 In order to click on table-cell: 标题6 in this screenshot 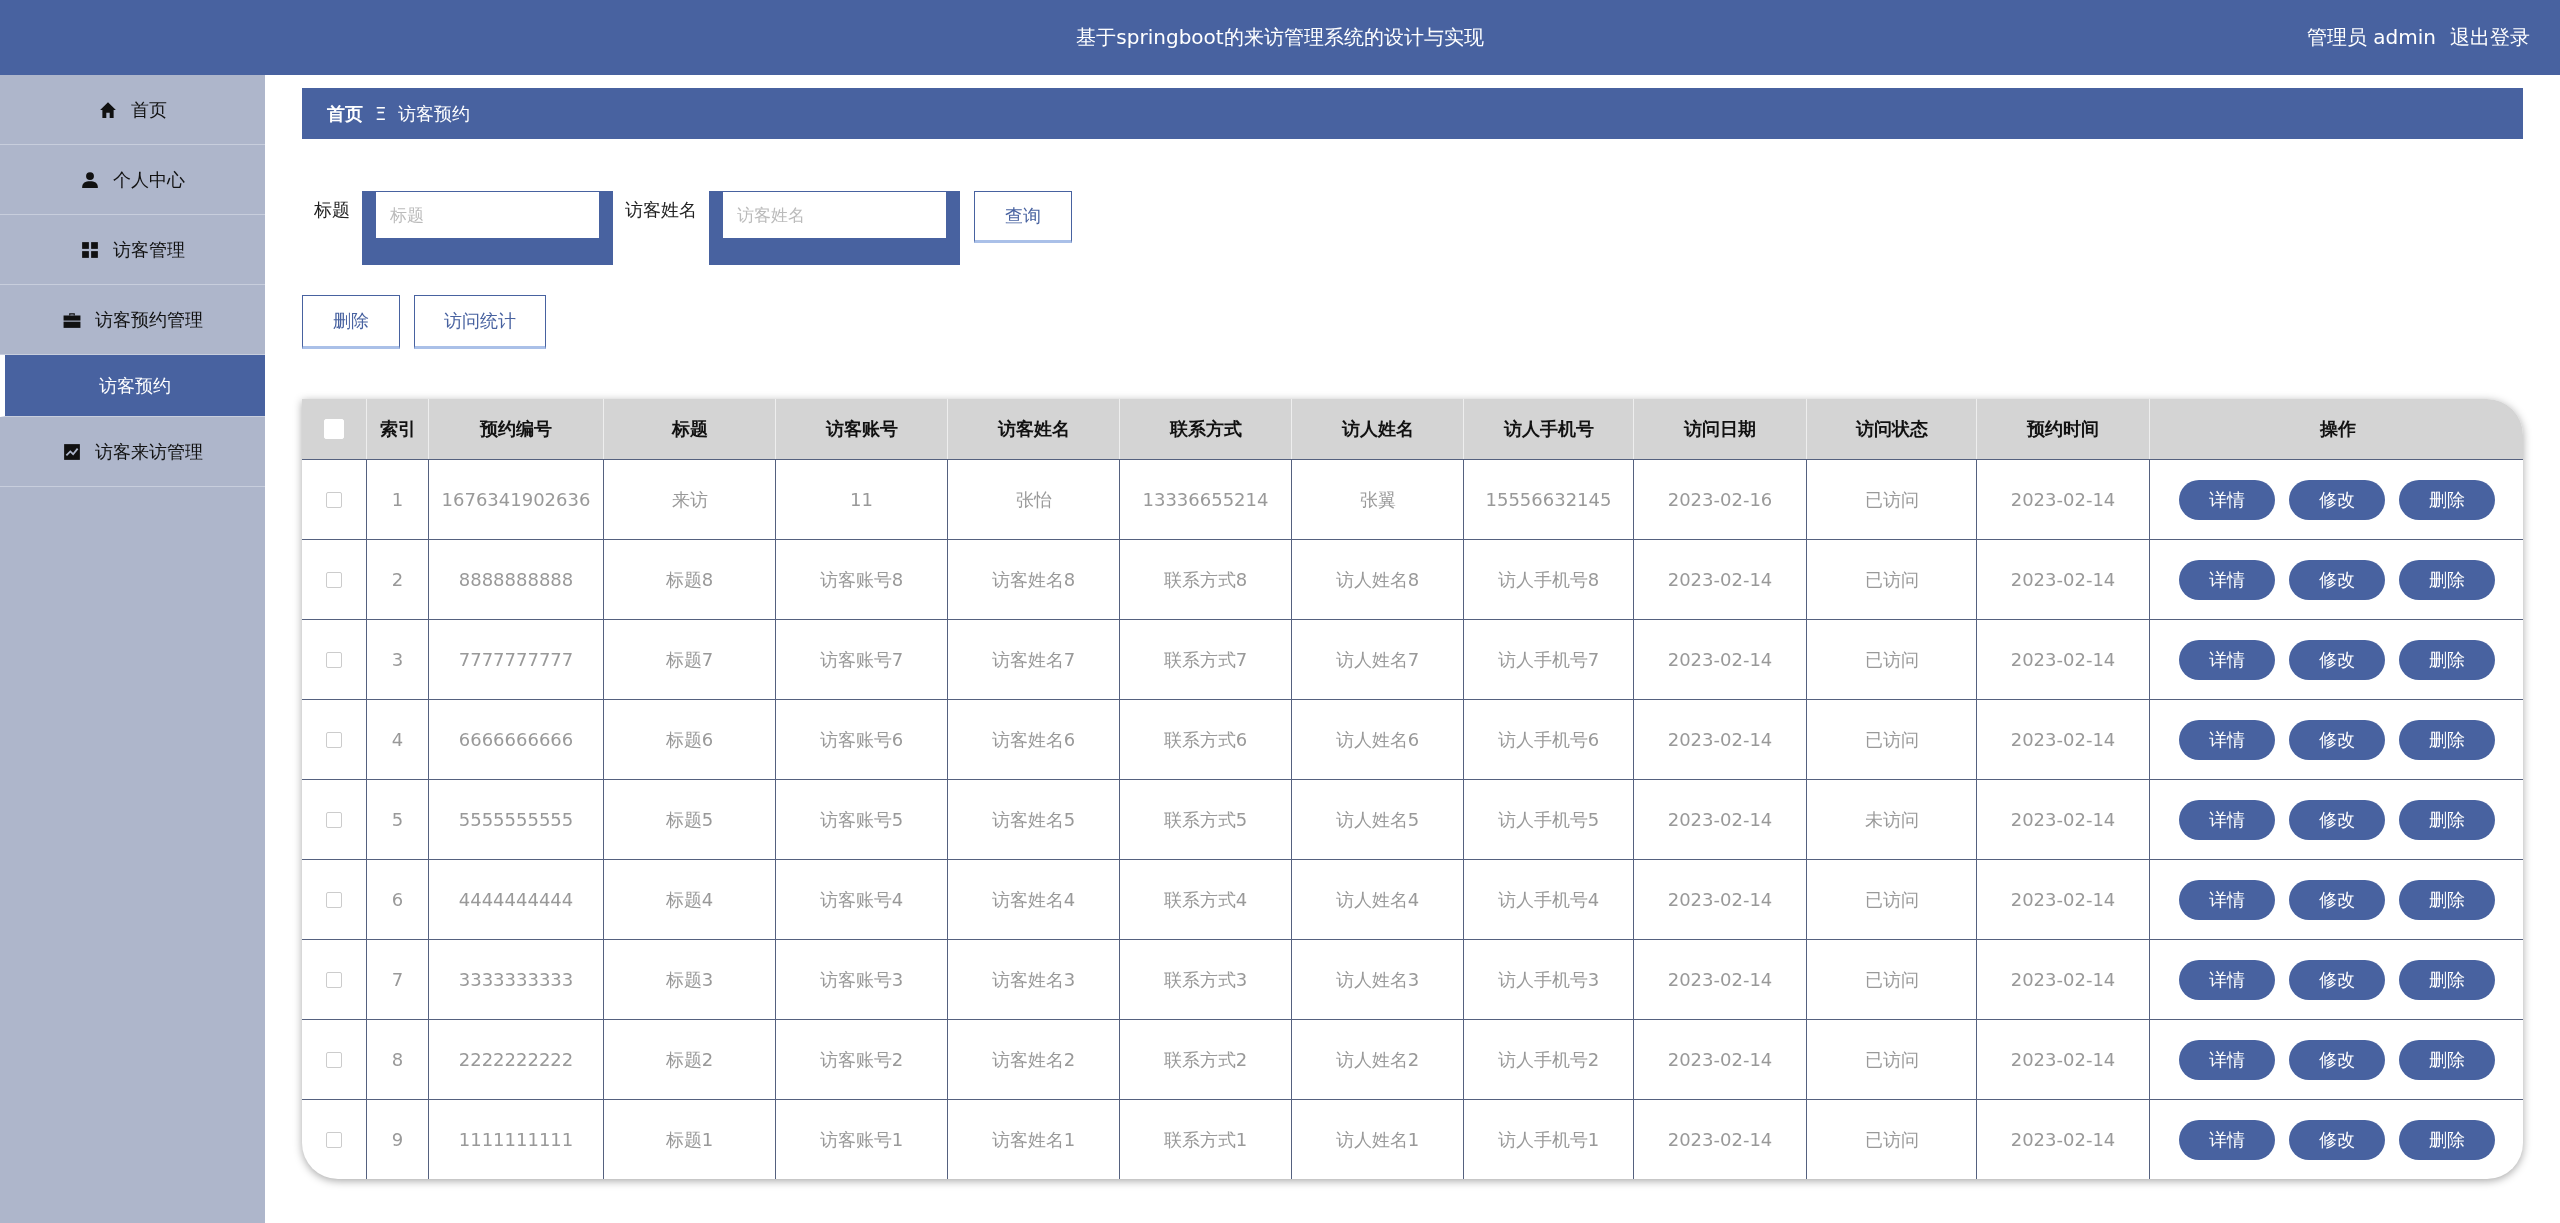, I will do `click(689, 739)`.